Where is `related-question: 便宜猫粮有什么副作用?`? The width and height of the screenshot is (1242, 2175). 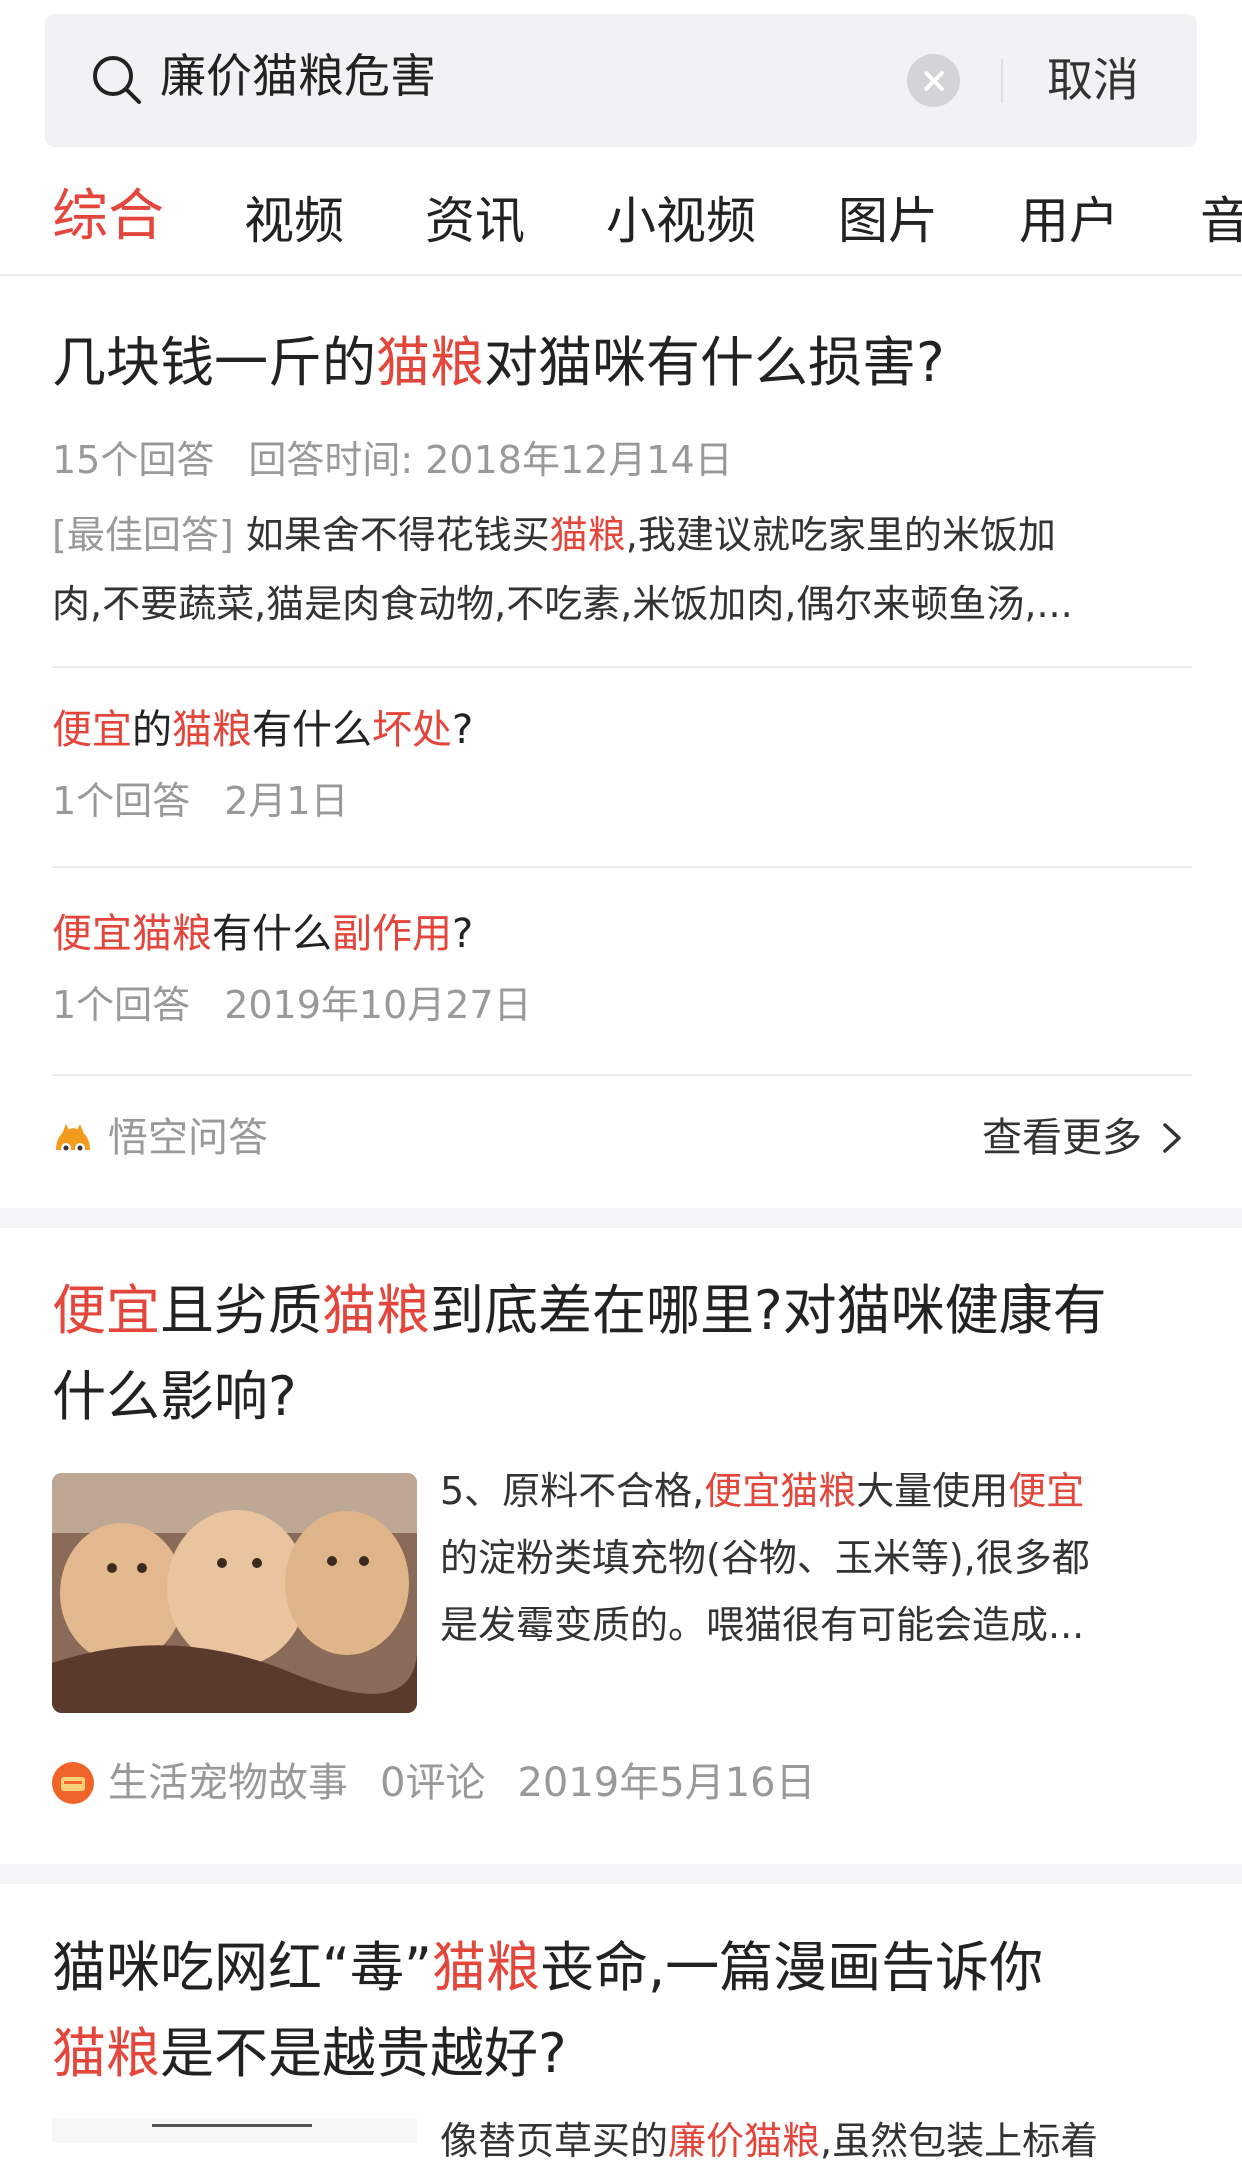 related-question: 便宜猫粮有什么副作用? is located at coordinates (262, 934).